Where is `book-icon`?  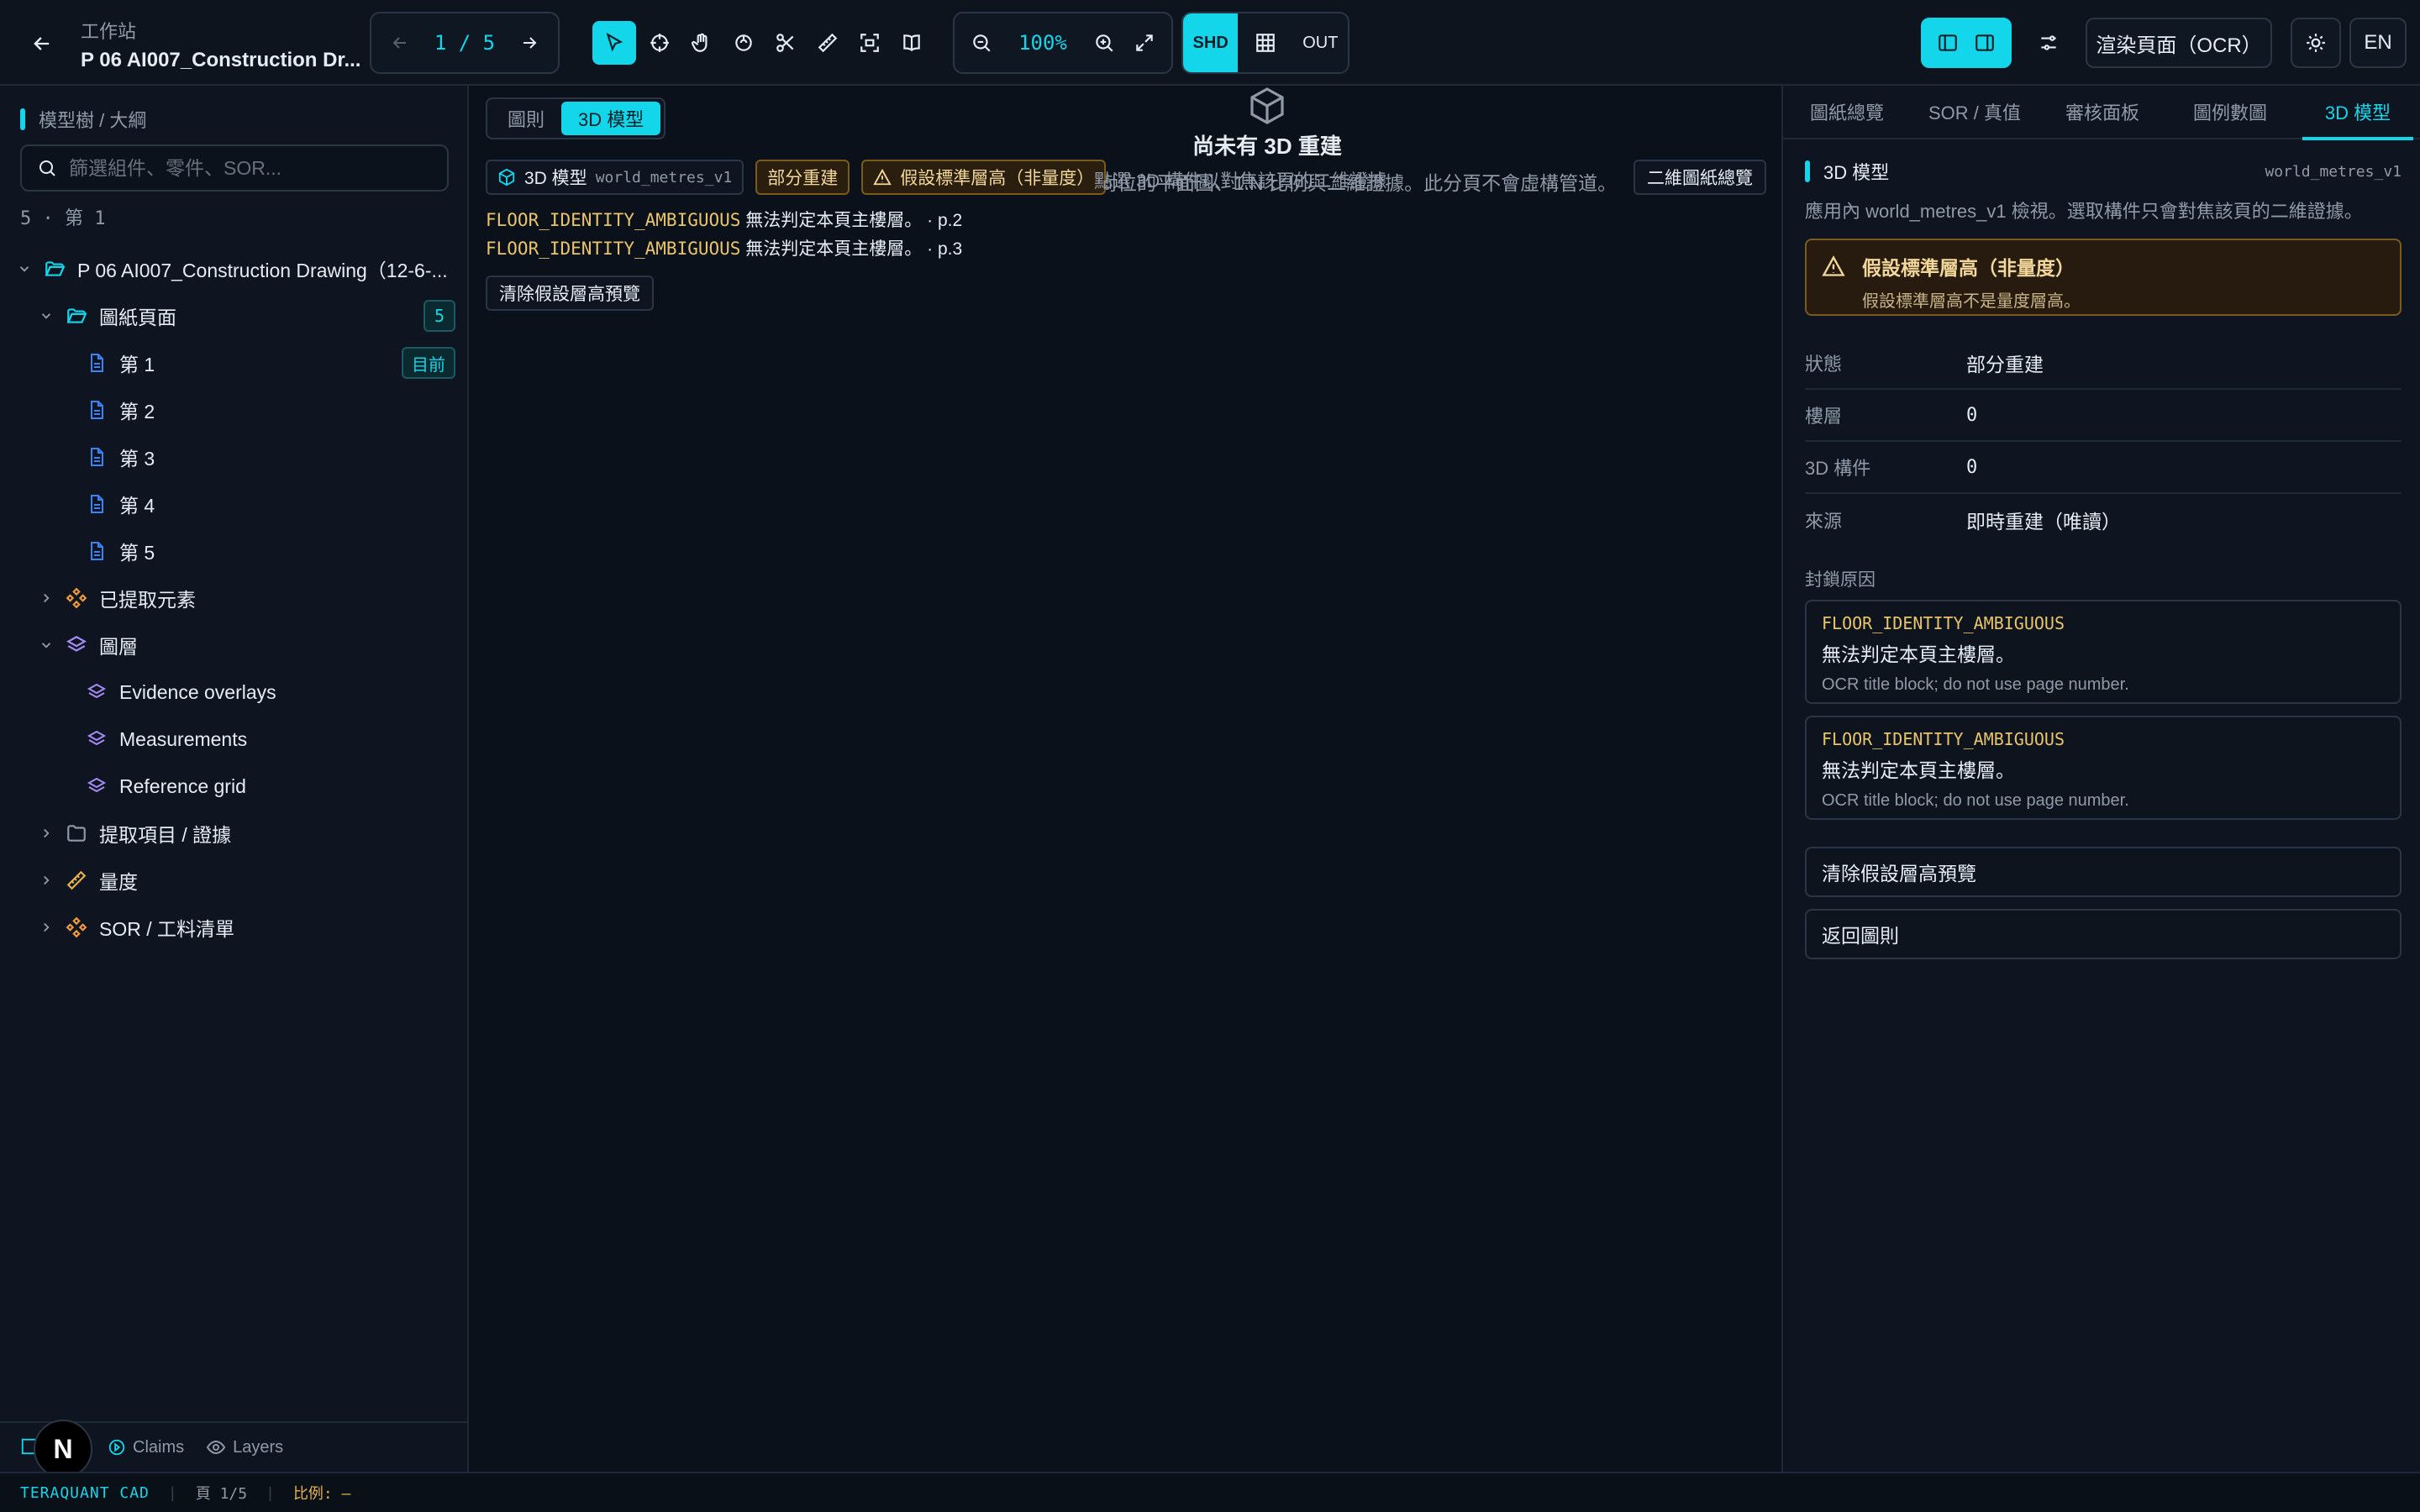
book-icon is located at coordinates (911, 42).